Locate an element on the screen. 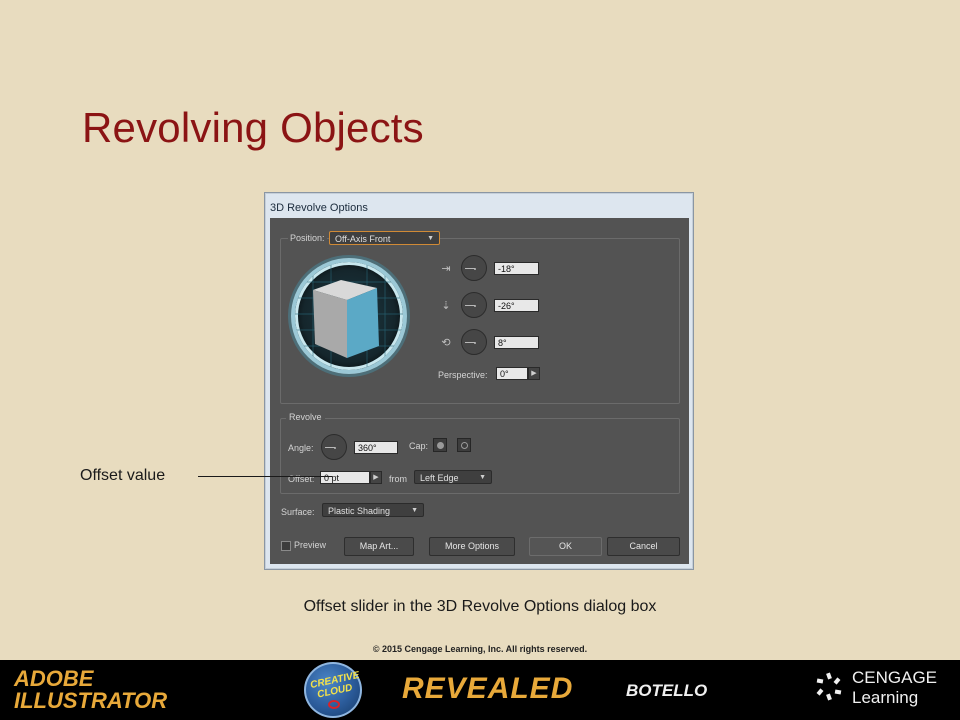  slide-title: Revolving Objects is located at coordinates (253, 127).